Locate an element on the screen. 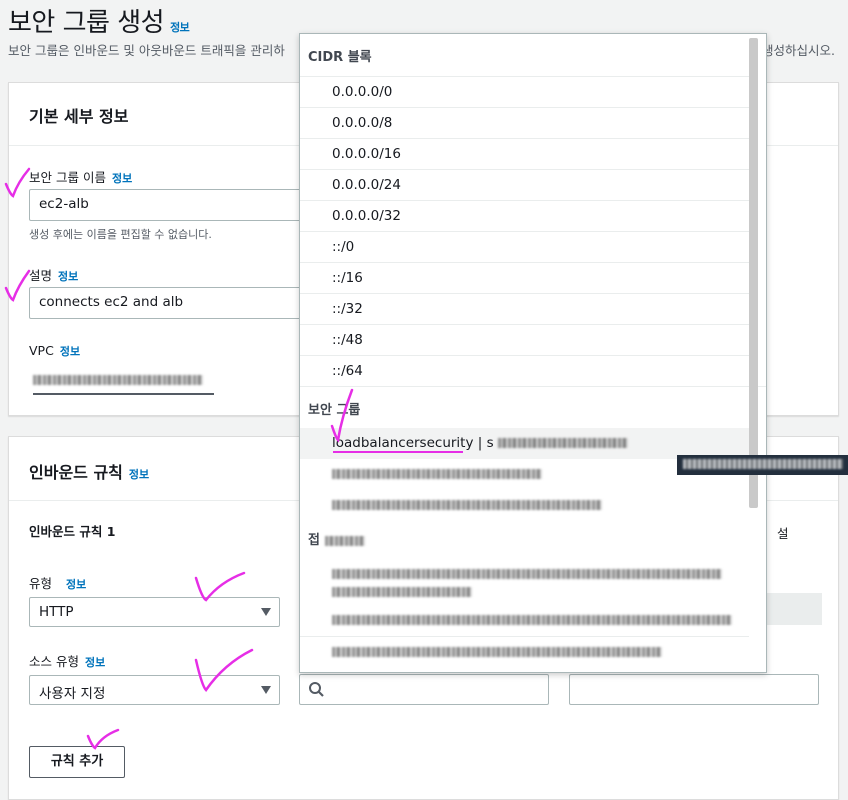 This screenshot has height=800, width=848. right-col-label: 설 is located at coordinates (783, 533).